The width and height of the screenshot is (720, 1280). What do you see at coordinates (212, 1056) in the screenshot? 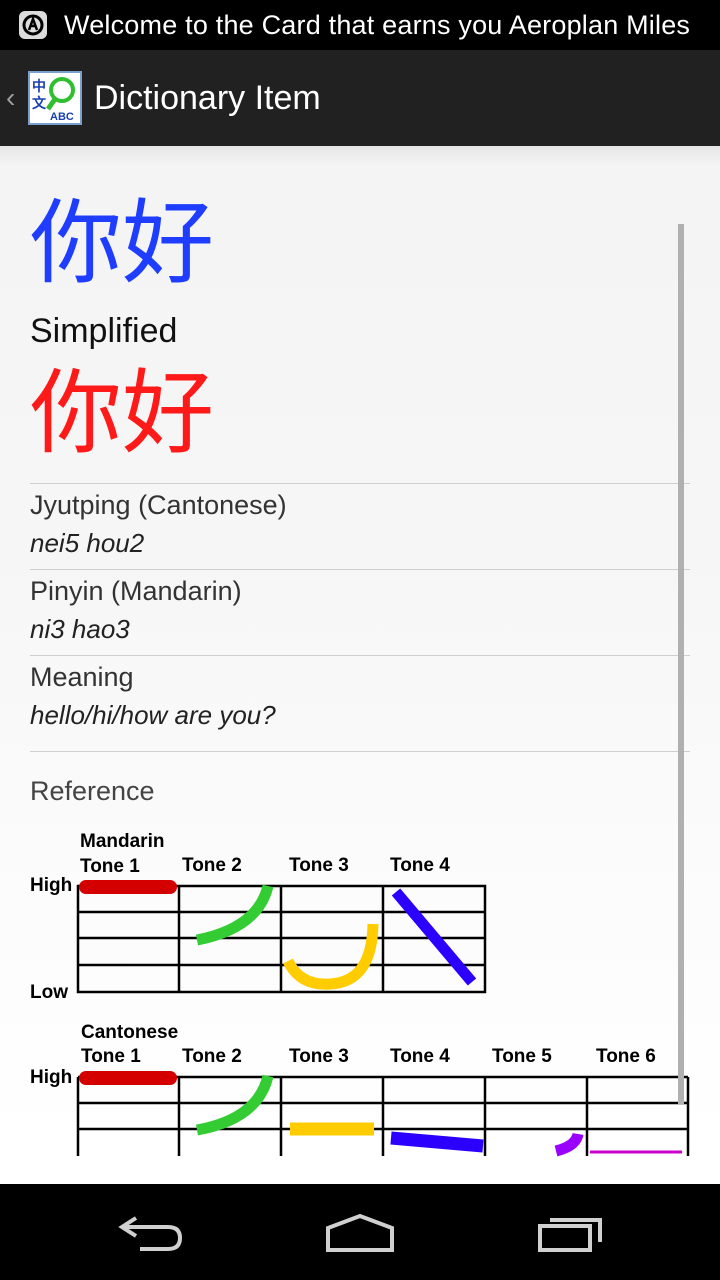
I see `cantonese-tone-2-label: Tone 2` at bounding box center [212, 1056].